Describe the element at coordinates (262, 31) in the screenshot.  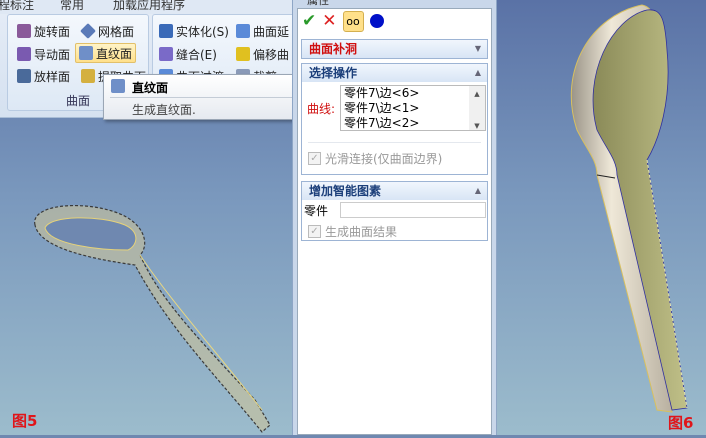
I see `extend-surface-button: 曲面延` at that location.